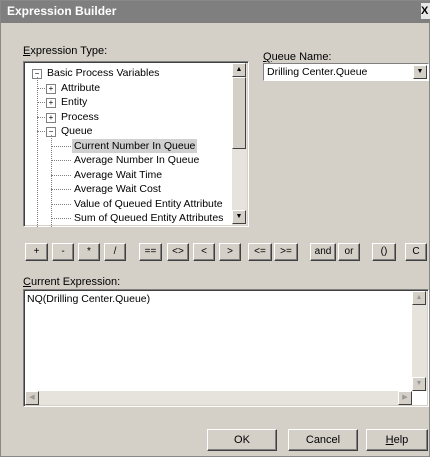  I want to click on tree-item: Average Wait Time, so click(118, 175).